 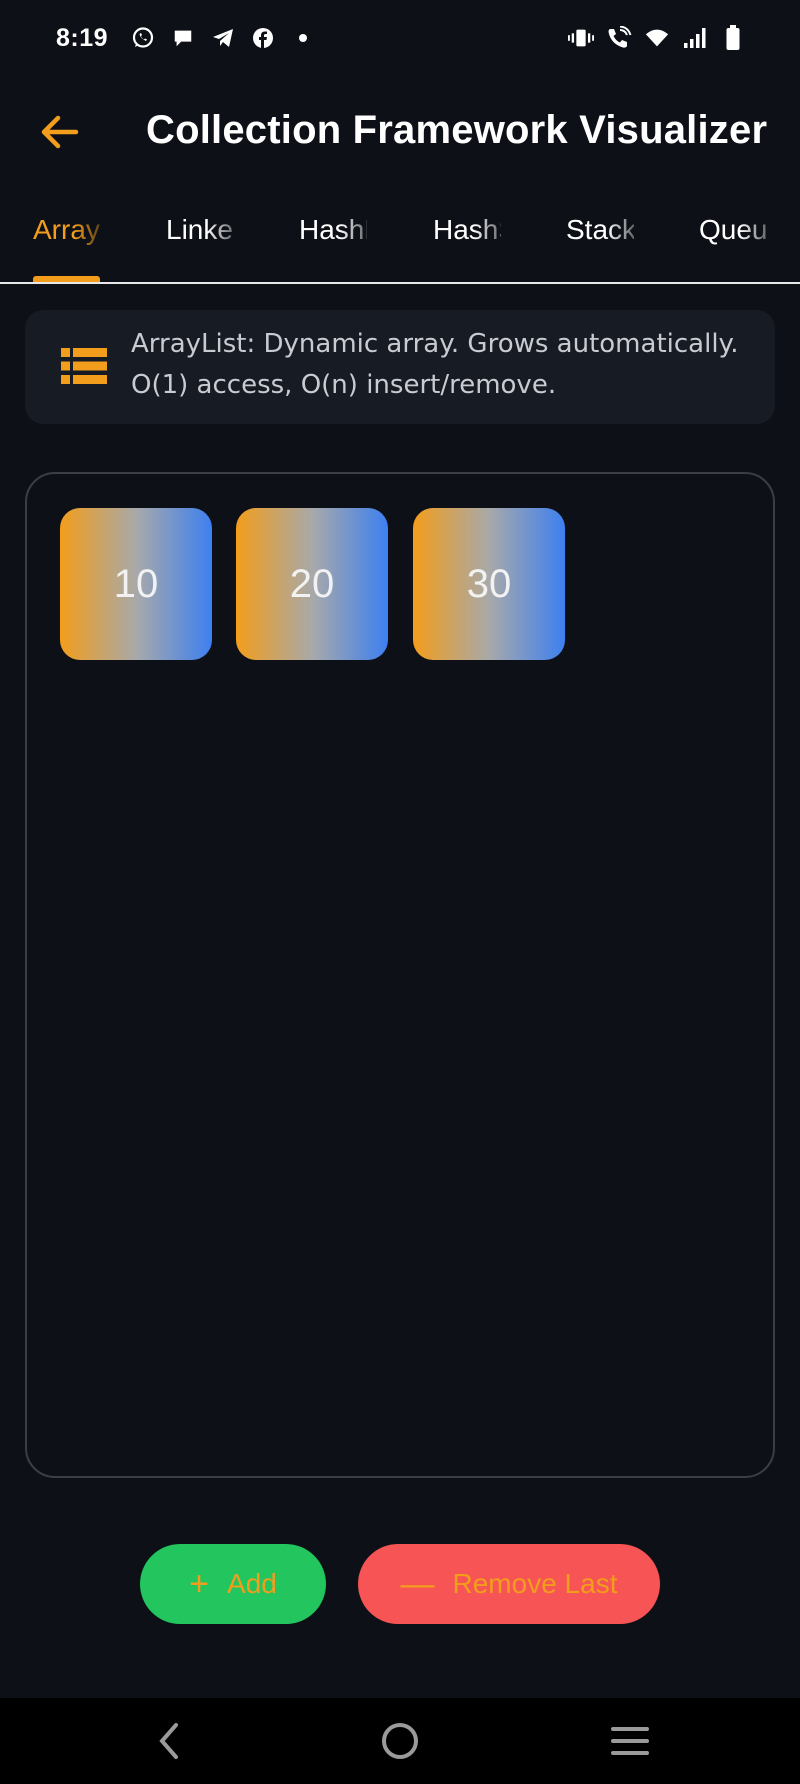 I want to click on whatsapp-icon, so click(x=143, y=38).